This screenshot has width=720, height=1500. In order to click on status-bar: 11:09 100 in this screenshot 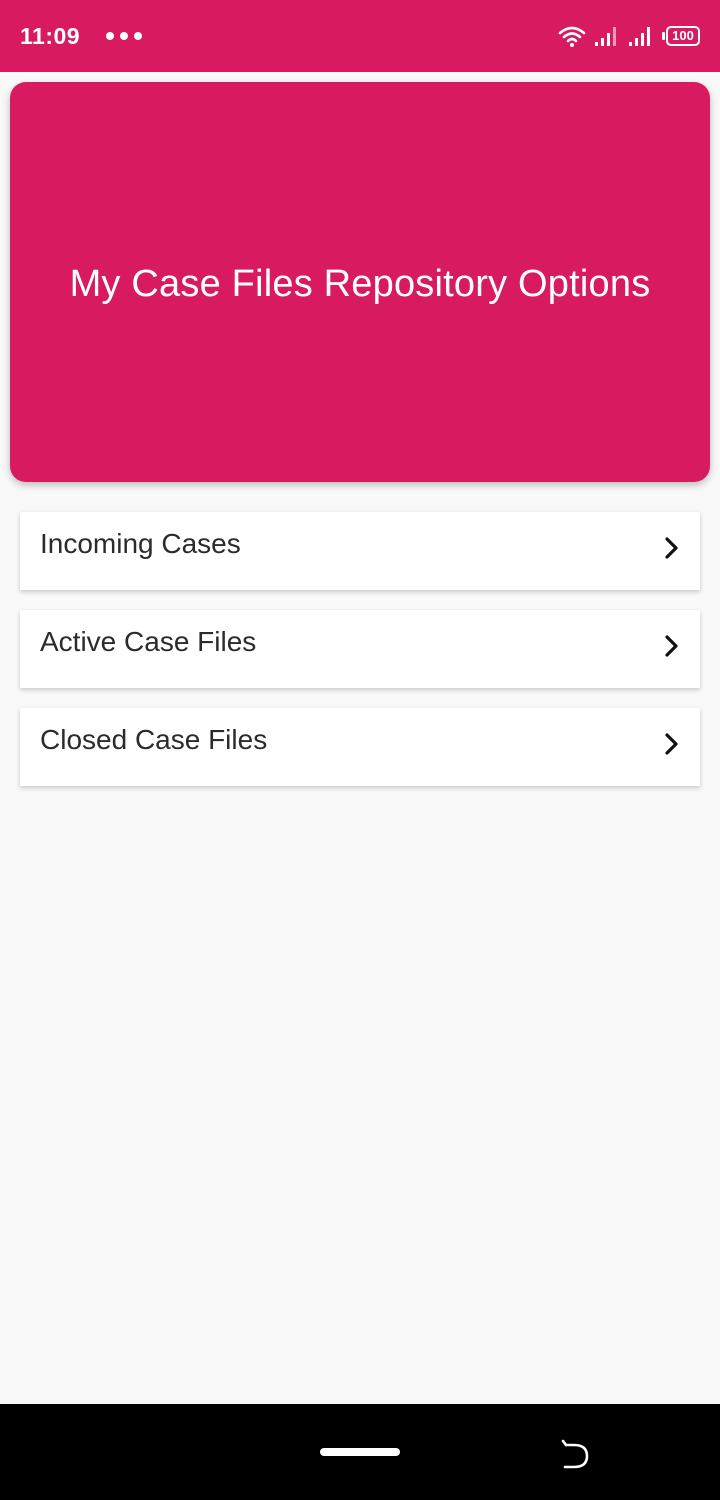, I will do `click(360, 36)`.